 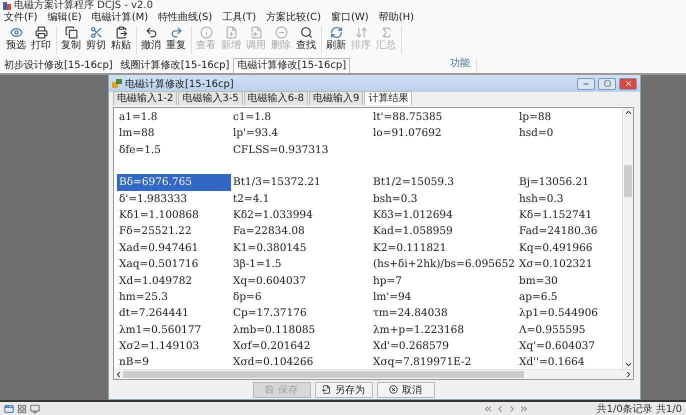 What do you see at coordinates (301, 248) in the screenshot?
I see `result-cell: K1=0.380145` at bounding box center [301, 248].